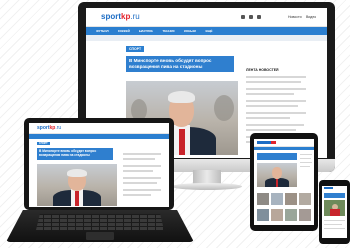  I want to click on sidebar-title: ЛЕНТА НОВОСТЕЙ, so click(262, 70).